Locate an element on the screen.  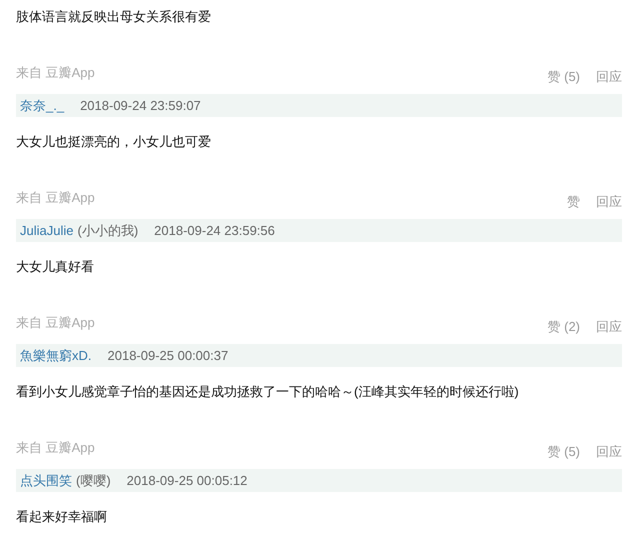
username-link: 点头围笑 is located at coordinates (46, 480).